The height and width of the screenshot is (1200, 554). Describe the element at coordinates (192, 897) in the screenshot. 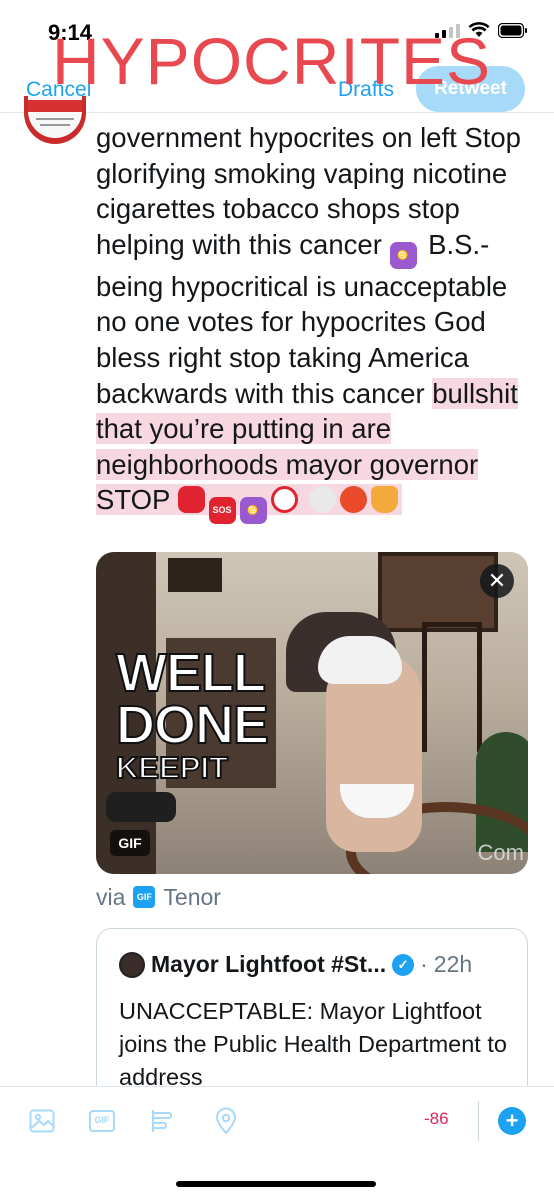

I see `provider-name: Tenor` at that location.